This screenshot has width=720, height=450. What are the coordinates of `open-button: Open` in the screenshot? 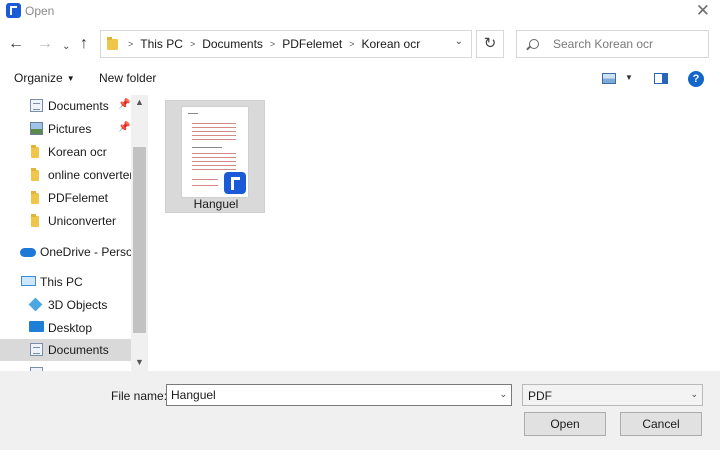 It's located at (565, 424).